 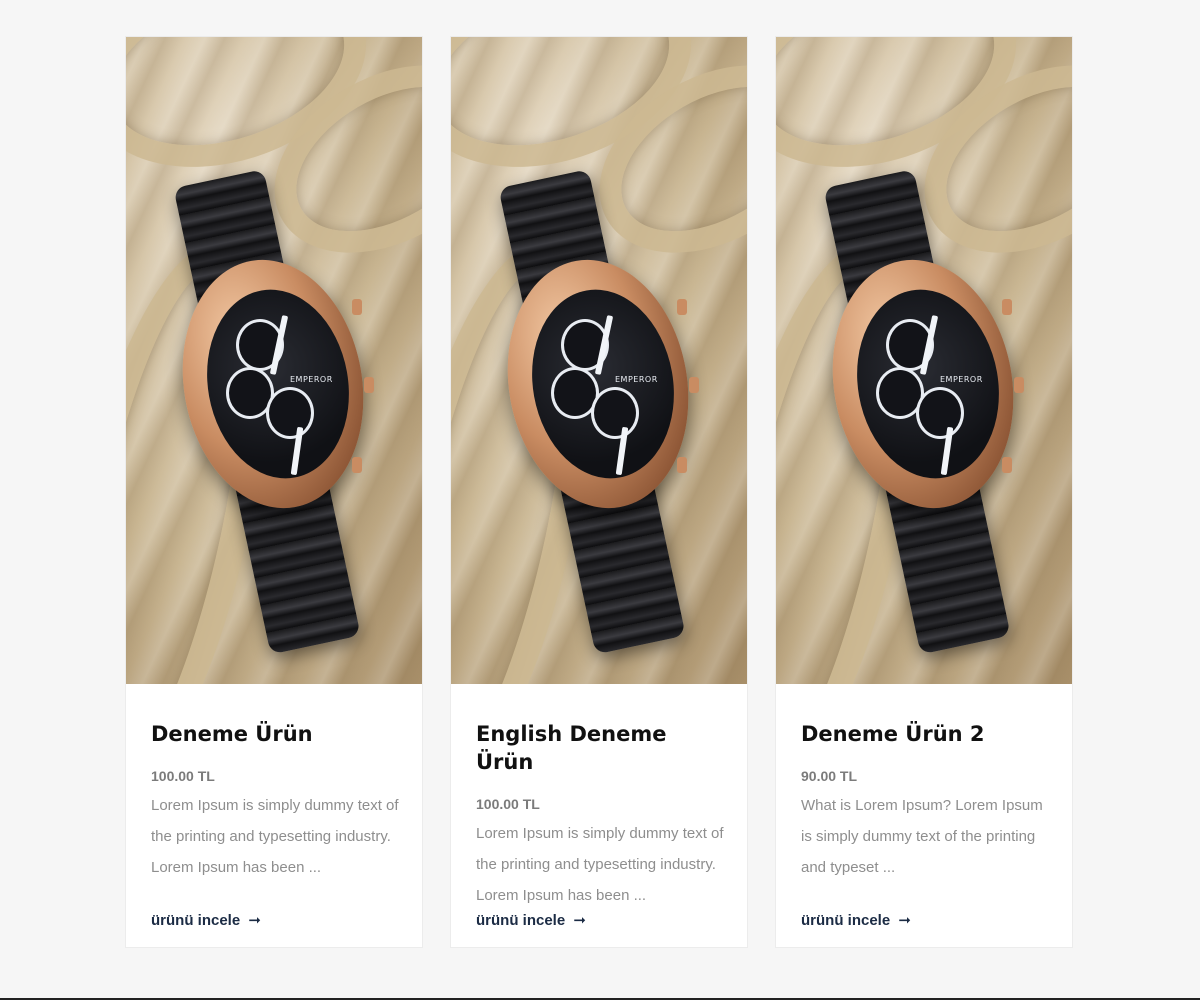 I want to click on product-title: Deneme Ürün, so click(x=274, y=734).